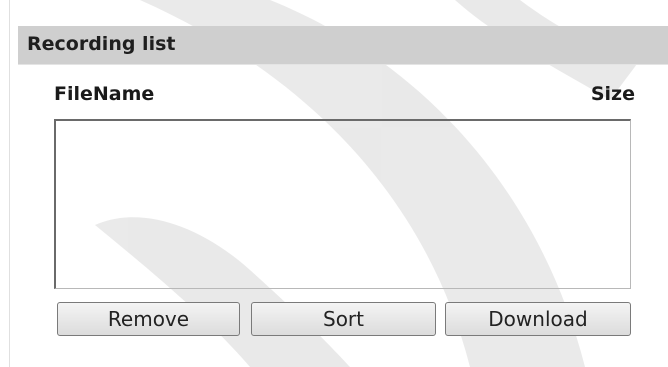  Describe the element at coordinates (104, 94) in the screenshot. I see `column-header-filename: FileName` at that location.